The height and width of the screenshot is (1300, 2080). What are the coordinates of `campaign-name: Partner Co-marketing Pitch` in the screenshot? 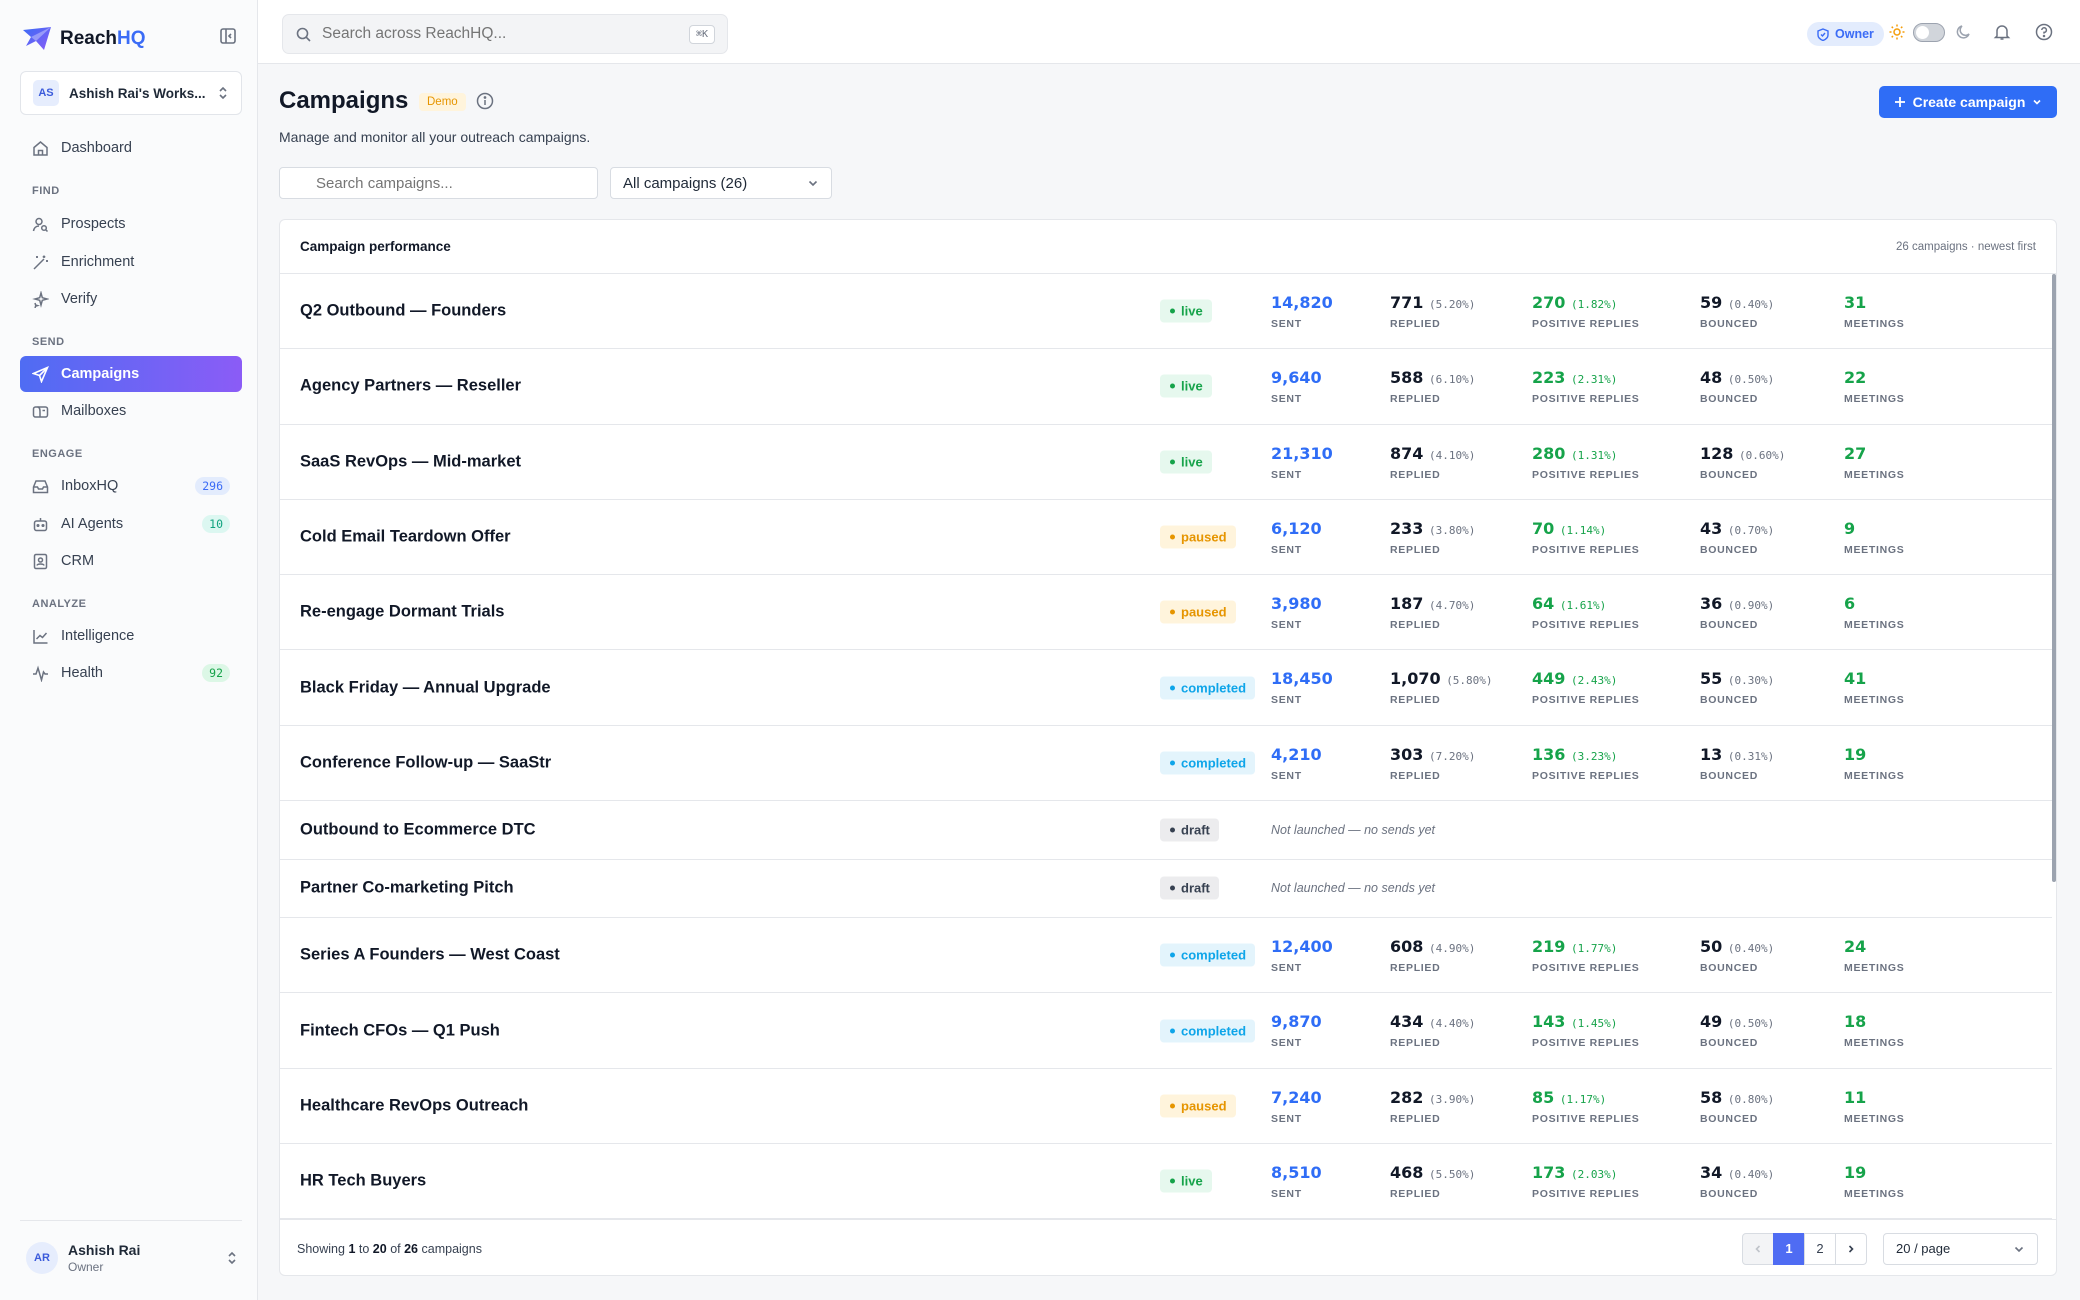 It's located at (407, 888).